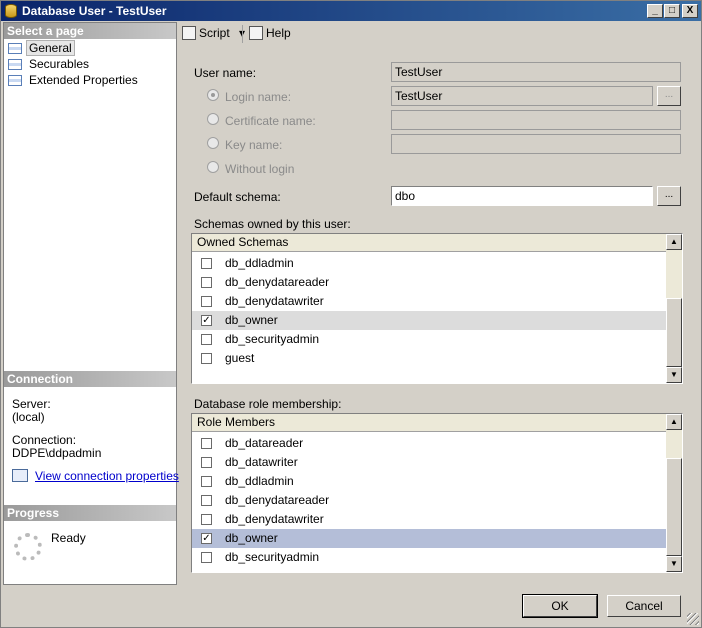  I want to click on user-name-field: TestUser, so click(536, 72).